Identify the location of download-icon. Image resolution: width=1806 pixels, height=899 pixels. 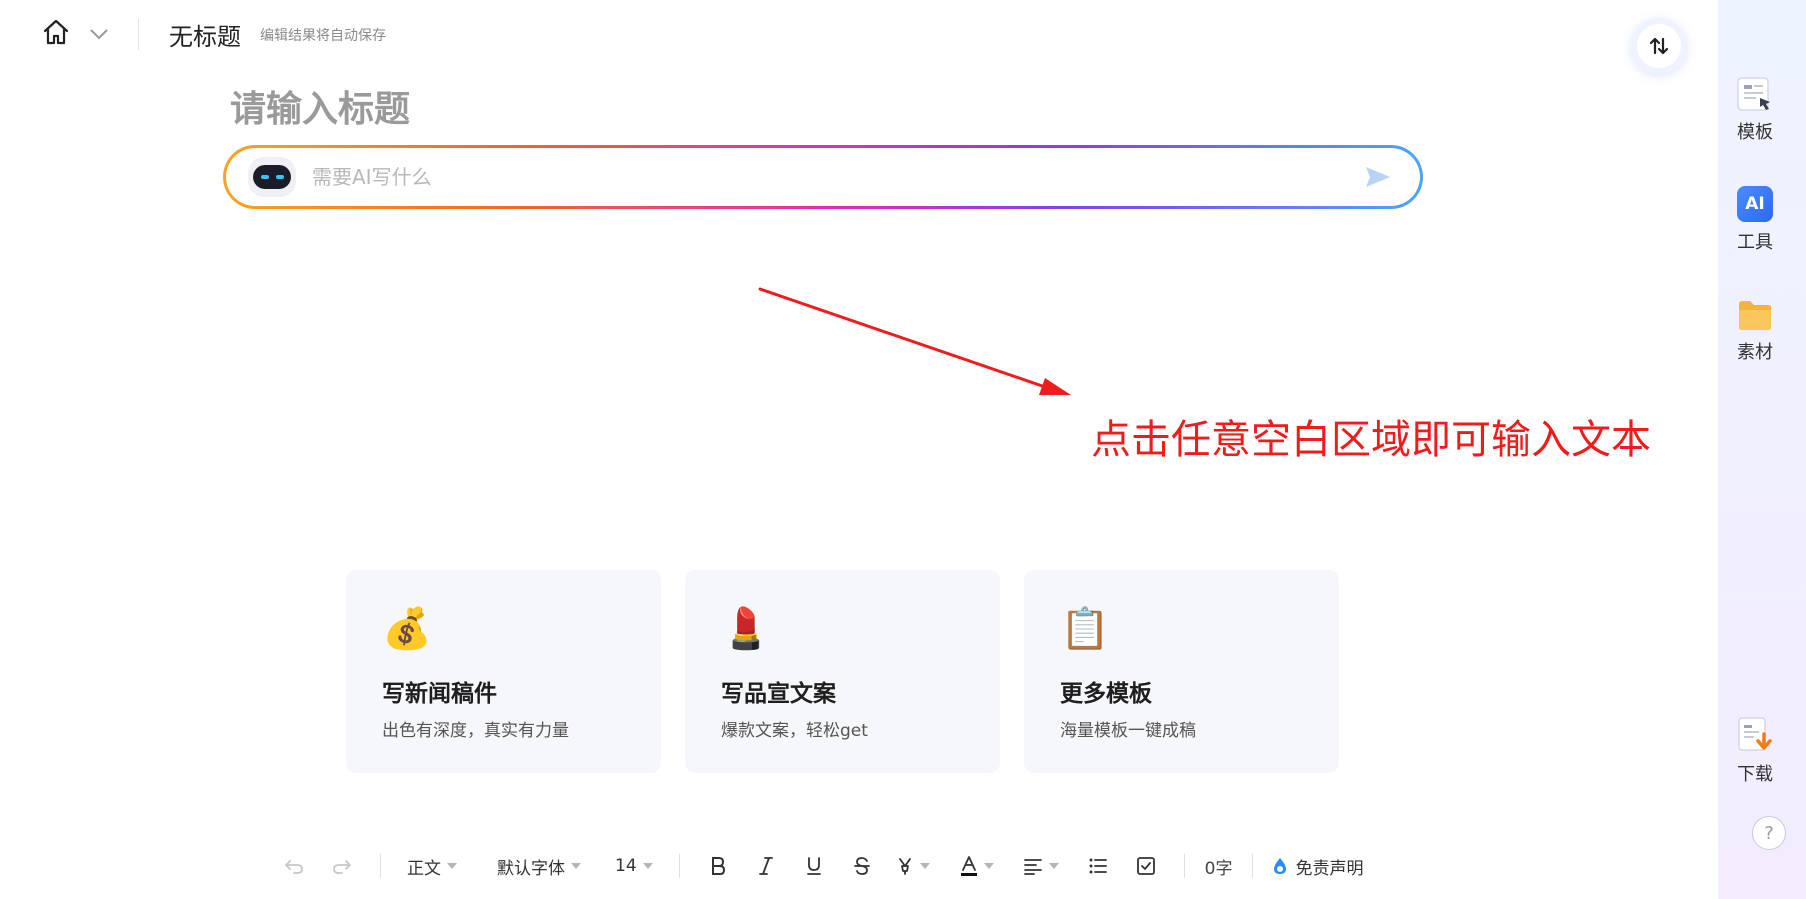
(1755, 734).